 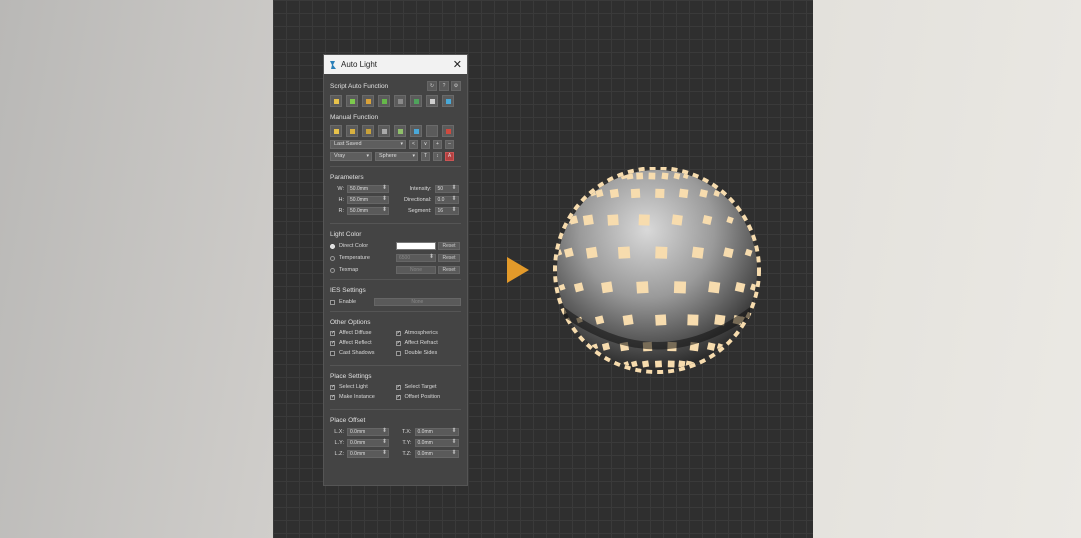 What do you see at coordinates (437, 144) in the screenshot?
I see `preset-add-button: +` at bounding box center [437, 144].